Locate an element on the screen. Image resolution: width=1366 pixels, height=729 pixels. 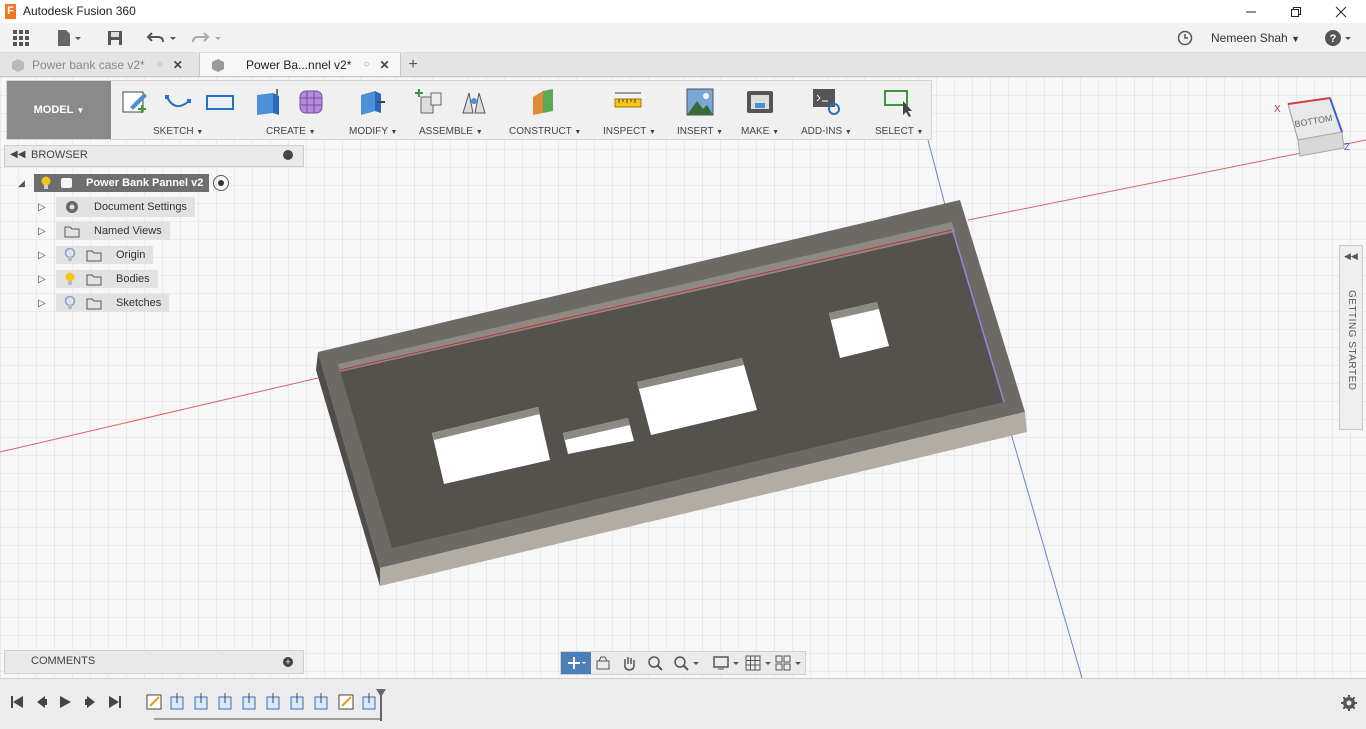
tab-power-bank-pannel: Power Ba...nnel v2* ○ ✕ is located at coordinates (300, 64).